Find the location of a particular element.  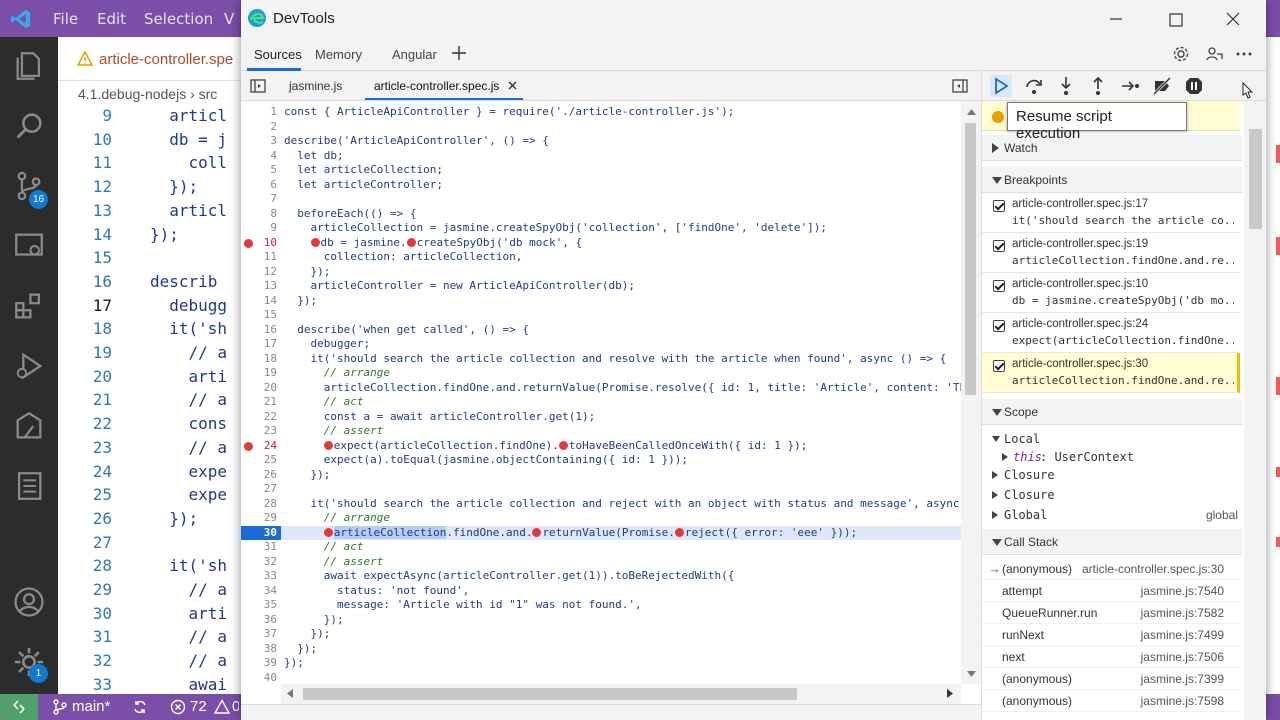

code-line: 4 let db; is located at coordinates (601, 156).